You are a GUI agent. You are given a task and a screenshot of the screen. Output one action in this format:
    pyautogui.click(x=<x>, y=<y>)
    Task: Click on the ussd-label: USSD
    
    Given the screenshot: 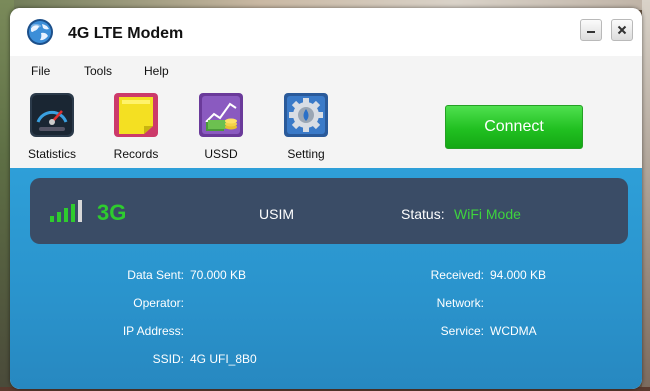 What is the action you would take?
    pyautogui.click(x=221, y=154)
    